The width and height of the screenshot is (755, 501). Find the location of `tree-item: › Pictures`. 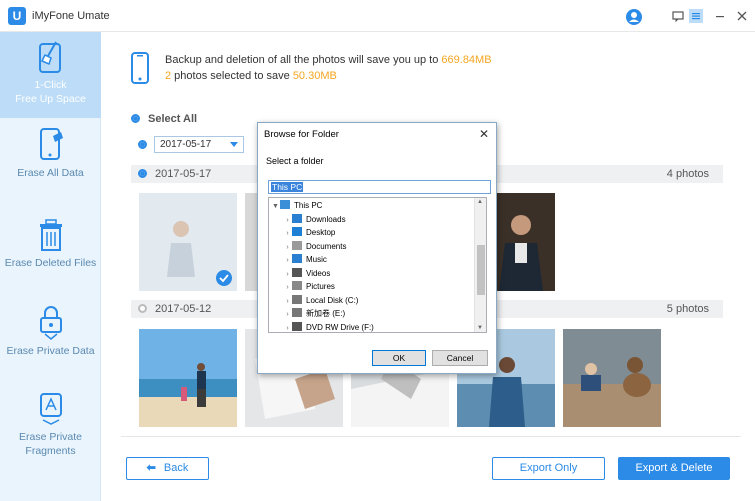

tree-item: › Pictures is located at coordinates (309, 286).